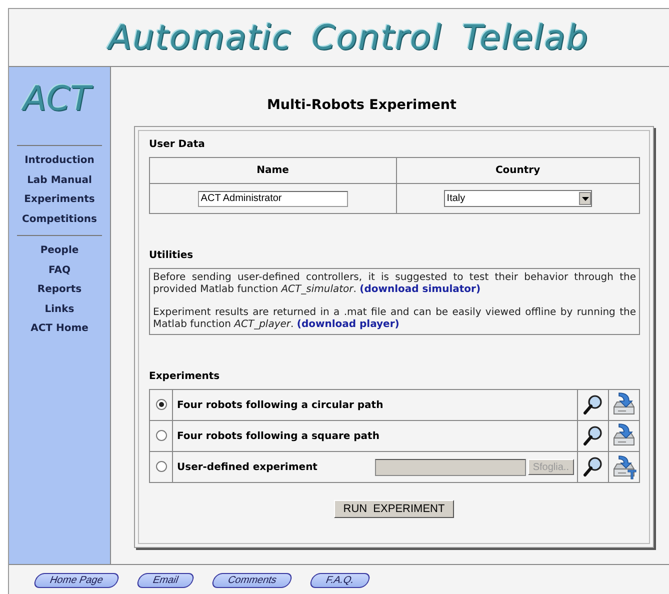 Image resolution: width=669 pixels, height=594 pixels. What do you see at coordinates (518, 198) in the screenshot?
I see `country-dropdown: Italy` at bounding box center [518, 198].